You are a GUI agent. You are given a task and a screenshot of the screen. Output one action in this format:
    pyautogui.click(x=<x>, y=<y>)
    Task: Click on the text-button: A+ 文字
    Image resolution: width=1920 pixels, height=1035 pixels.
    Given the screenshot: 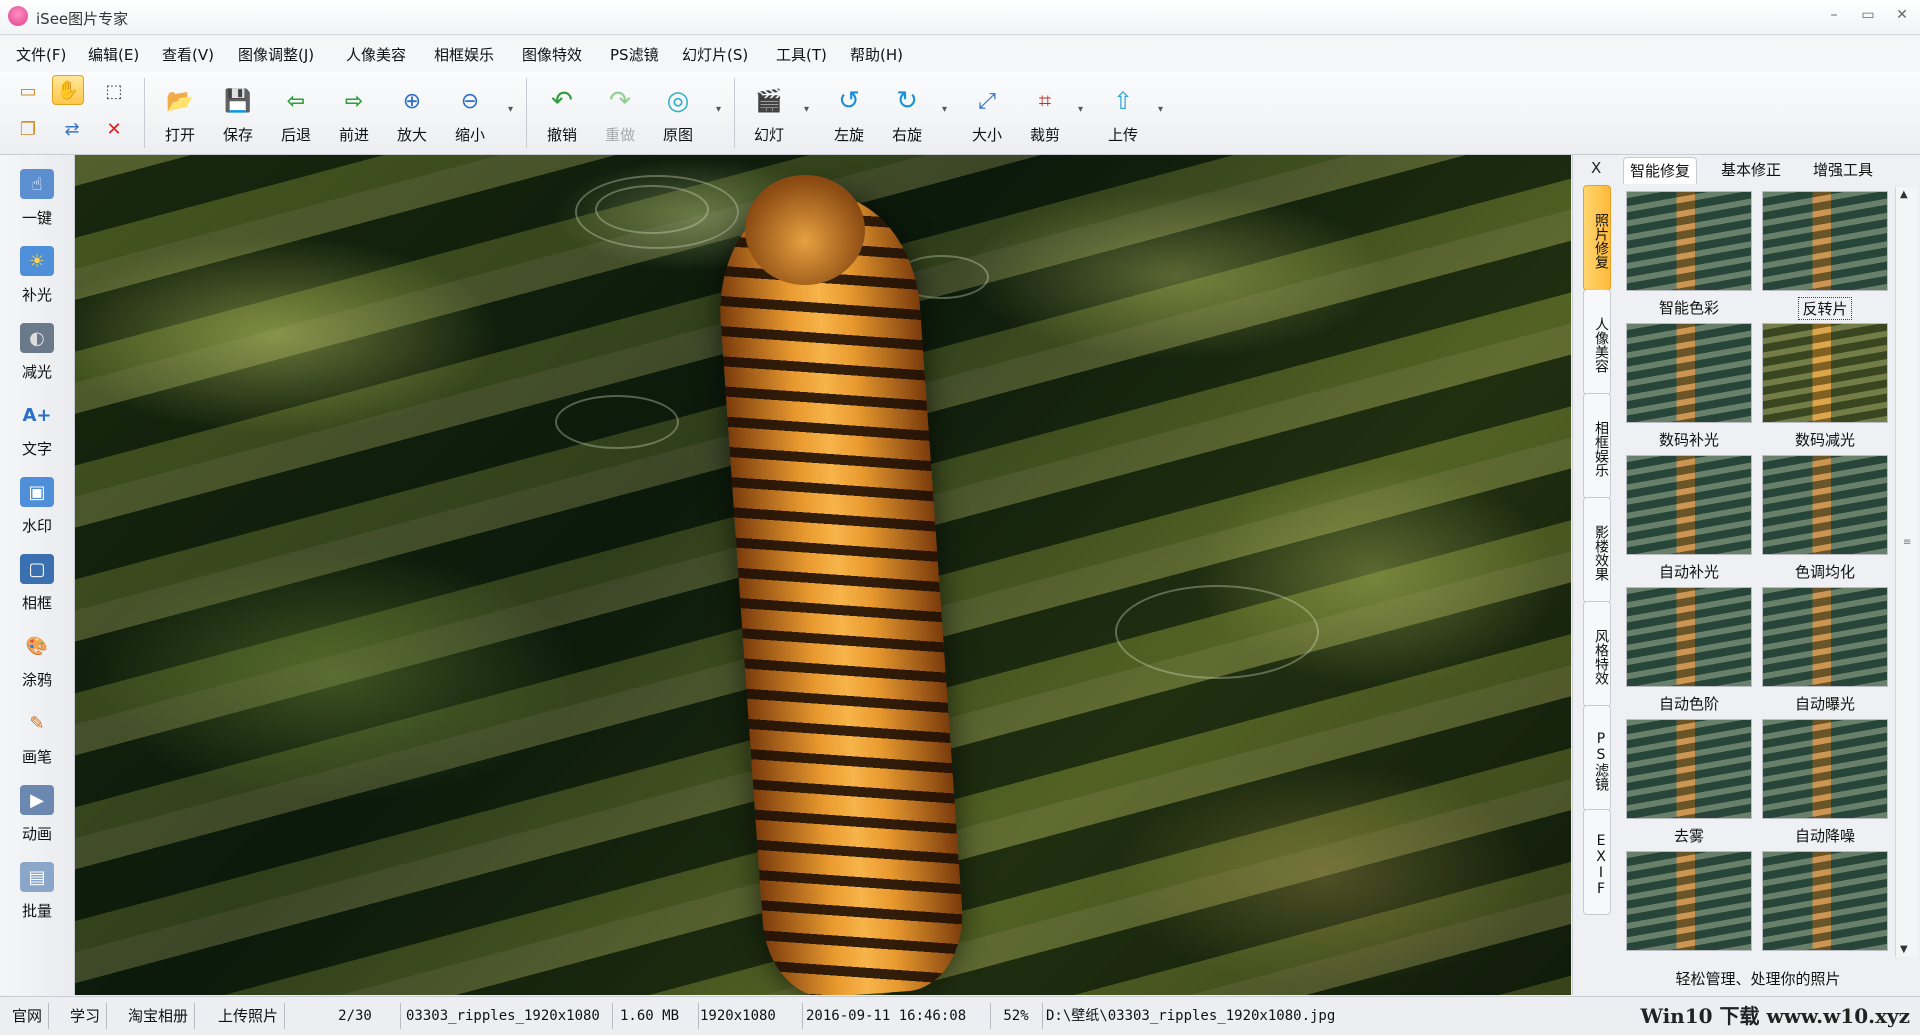 What is the action you would take?
    pyautogui.click(x=37, y=427)
    